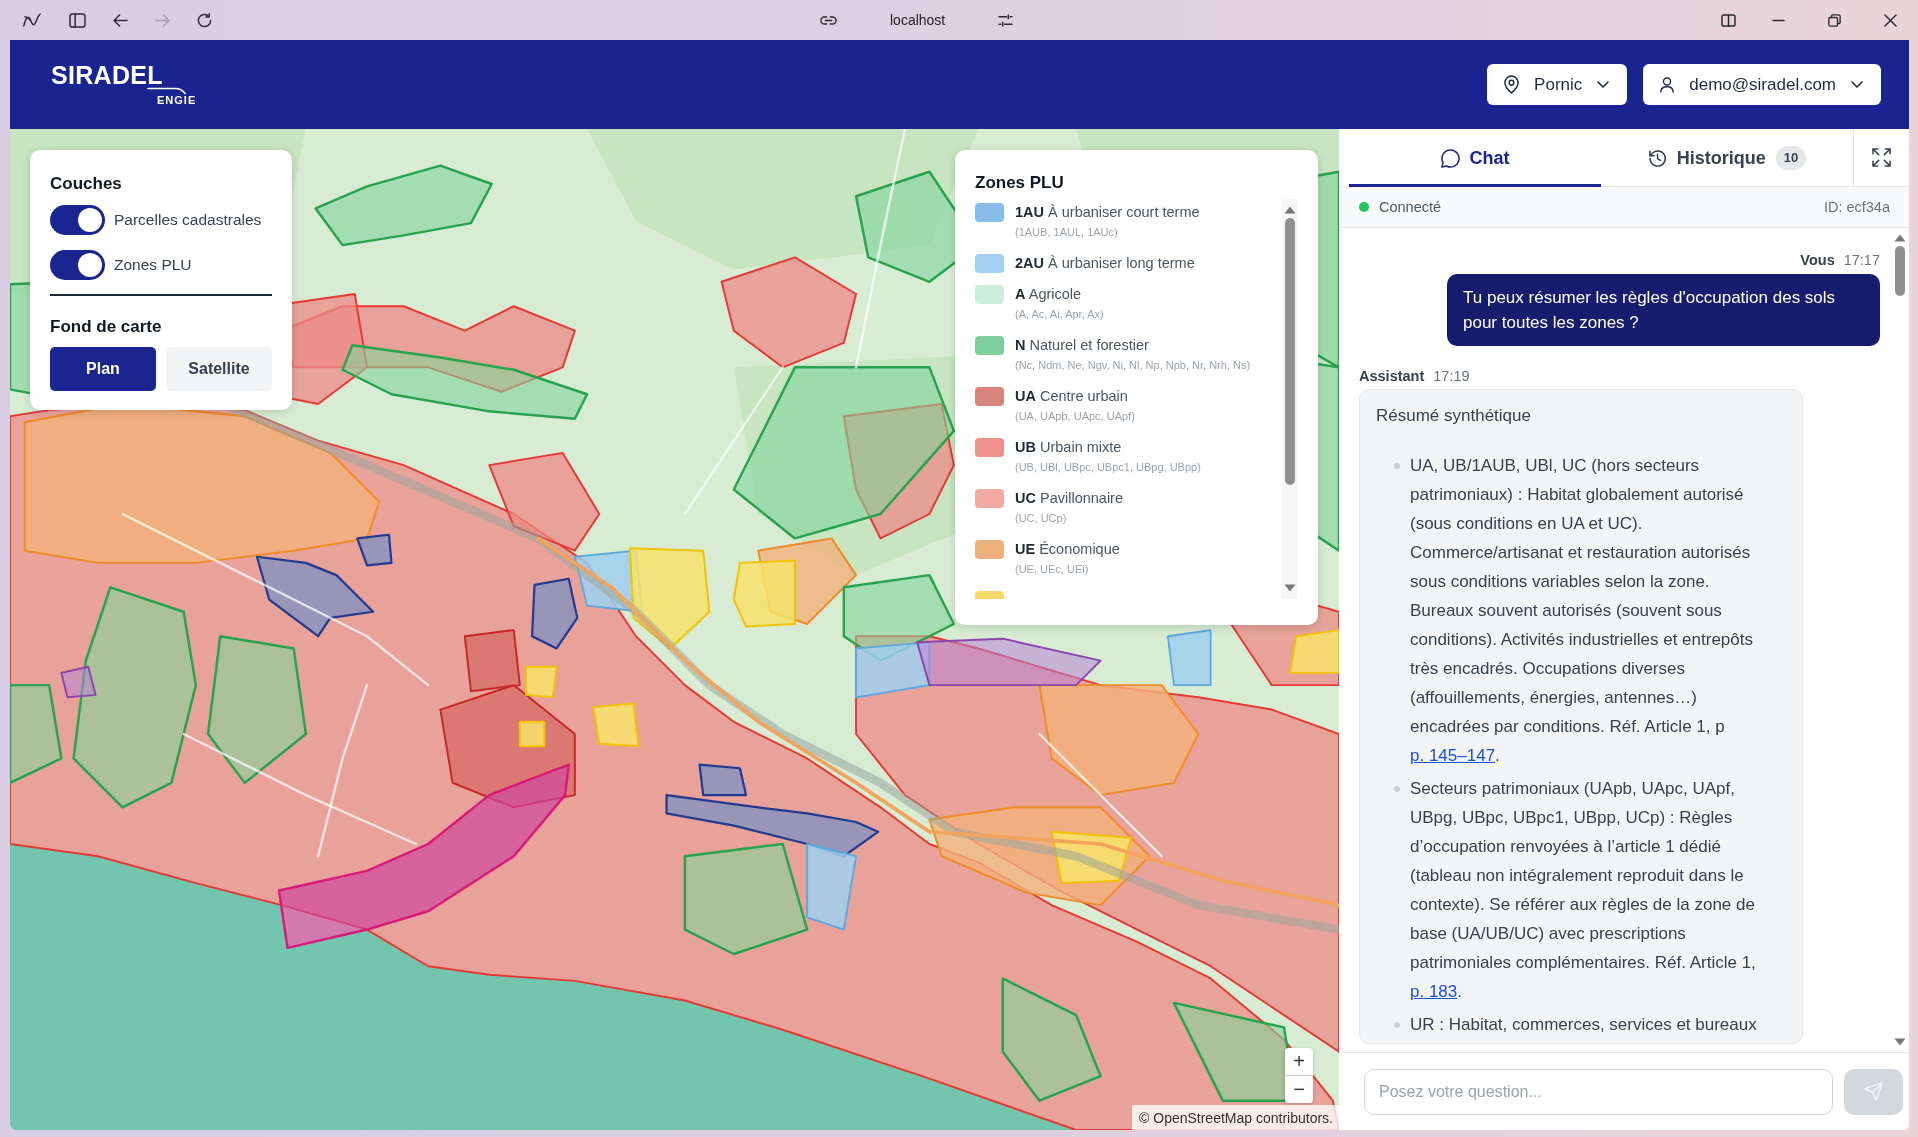 The width and height of the screenshot is (1918, 1137). Describe the element at coordinates (1450, 158) in the screenshot. I see `chat-bubble-icon` at that location.